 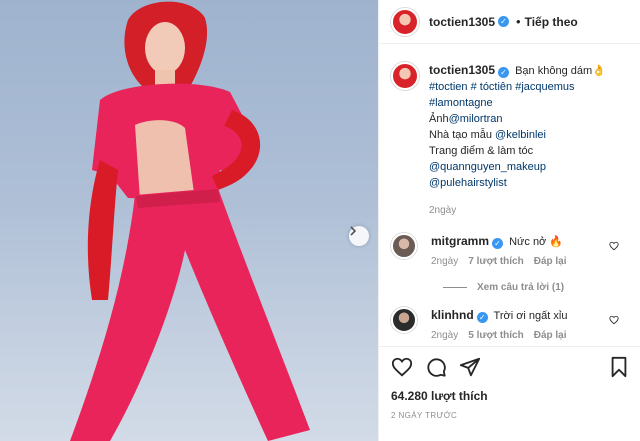 I want to click on like-heart-icon, so click(x=402, y=367).